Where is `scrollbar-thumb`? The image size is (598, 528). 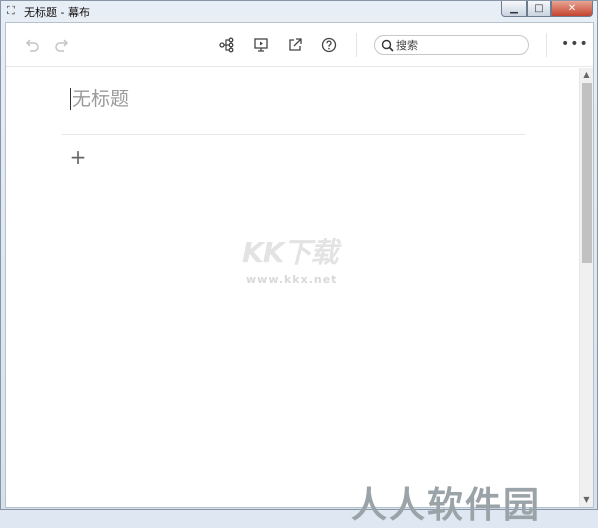 scrollbar-thumb is located at coordinates (587, 173).